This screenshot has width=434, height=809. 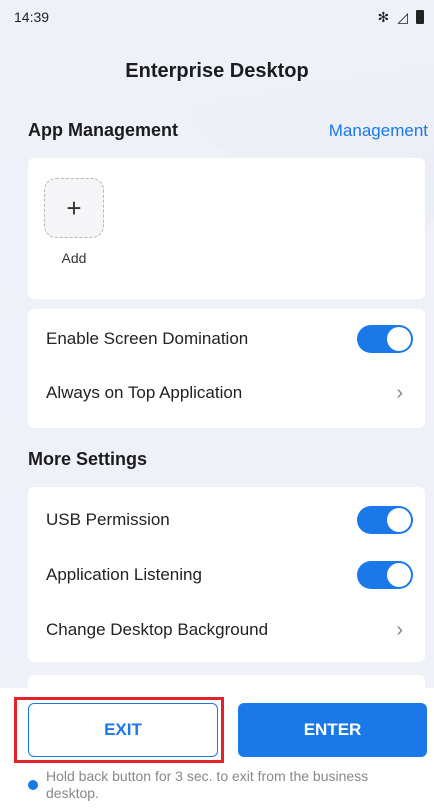 I want to click on enable-screen-domination-row: Enable Screen Domination, so click(x=226, y=339).